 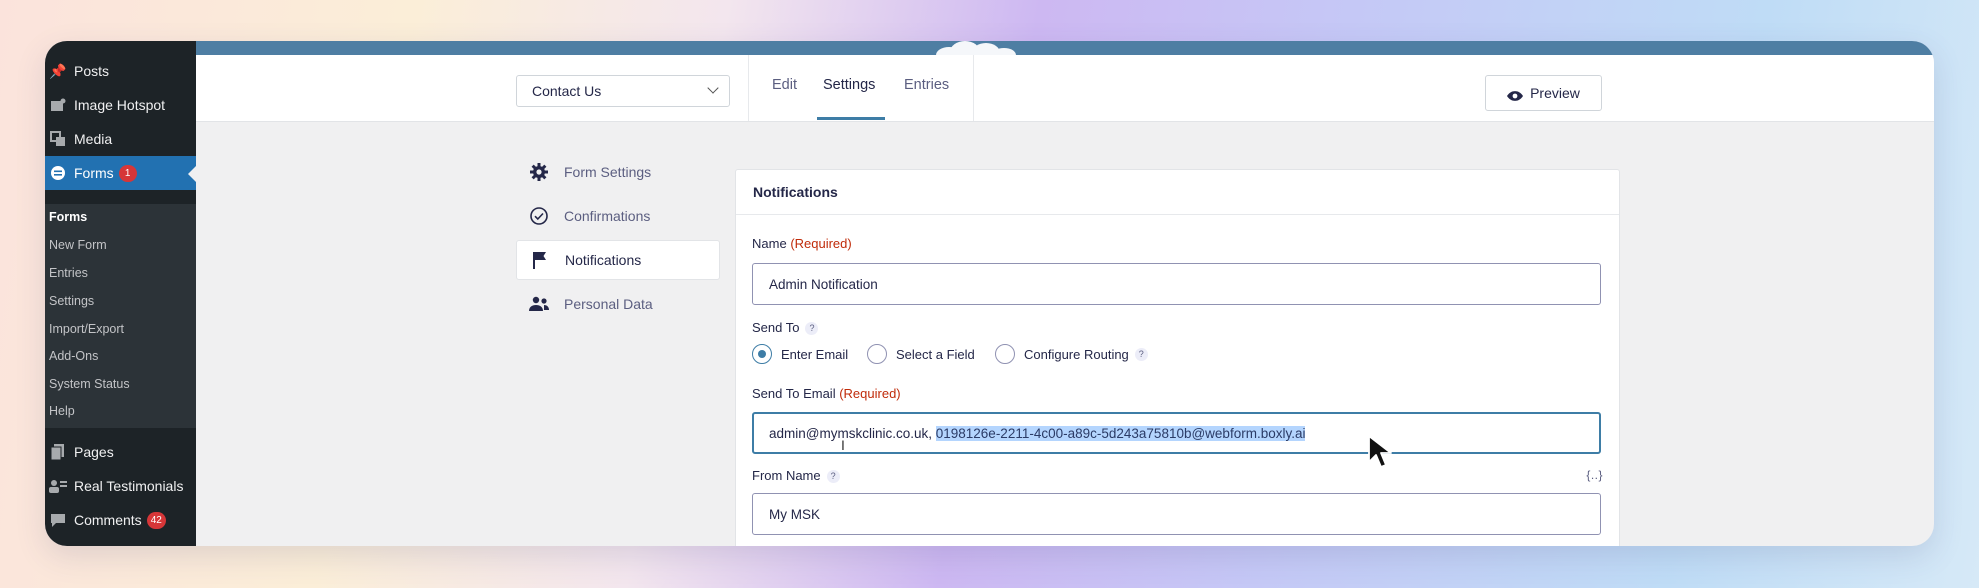 I want to click on merge-tag-button: {..}, so click(x=1594, y=475).